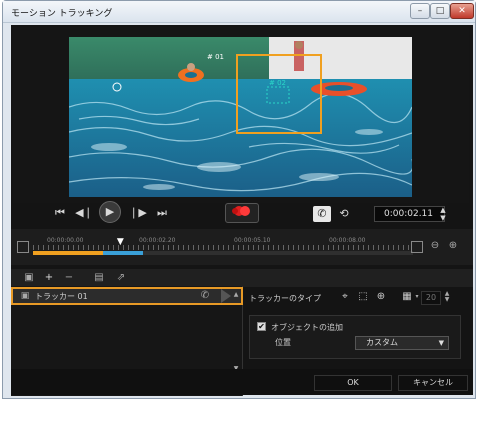 This screenshot has height=431, width=479. I want to click on phone-tracker-button: ✆, so click(322, 214).